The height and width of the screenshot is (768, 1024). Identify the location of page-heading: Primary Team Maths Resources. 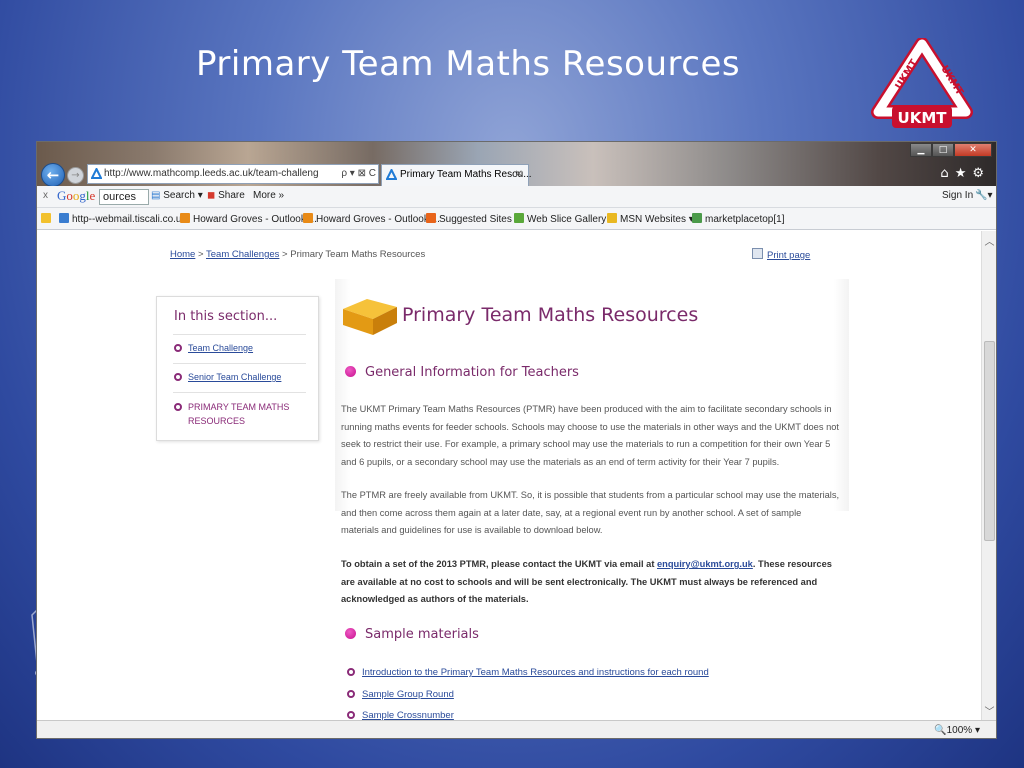
(550, 315).